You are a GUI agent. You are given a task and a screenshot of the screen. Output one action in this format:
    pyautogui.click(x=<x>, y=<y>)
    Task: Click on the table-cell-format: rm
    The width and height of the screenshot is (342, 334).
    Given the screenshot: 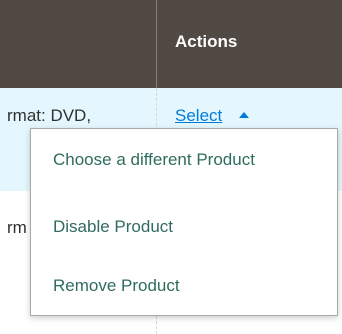 What is the action you would take?
    pyautogui.click(x=17, y=227)
    